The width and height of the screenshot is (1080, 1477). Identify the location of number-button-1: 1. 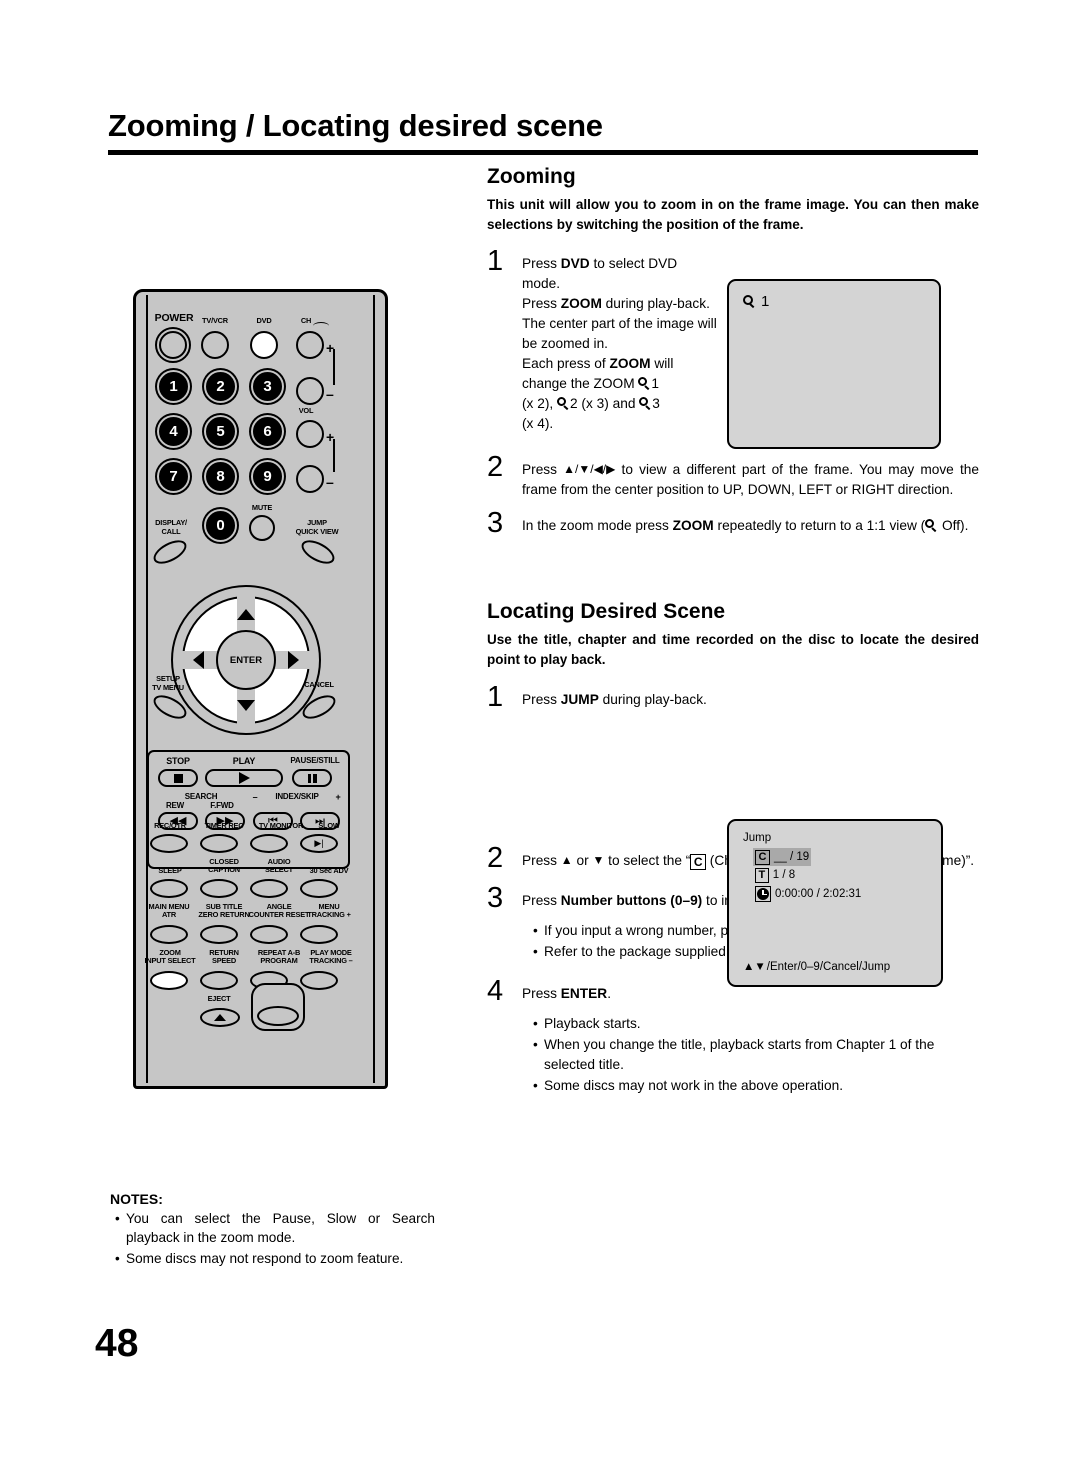
(173, 386).